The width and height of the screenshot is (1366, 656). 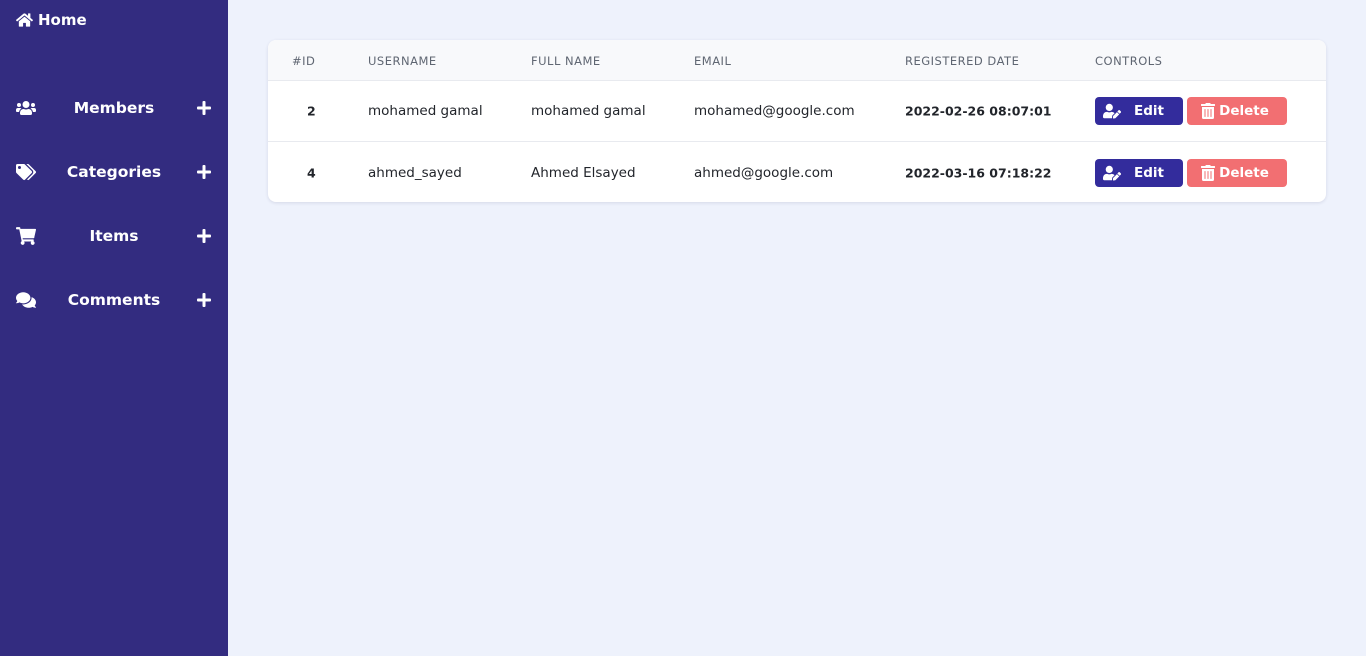 I want to click on cell-id: 4, so click(x=311, y=172).